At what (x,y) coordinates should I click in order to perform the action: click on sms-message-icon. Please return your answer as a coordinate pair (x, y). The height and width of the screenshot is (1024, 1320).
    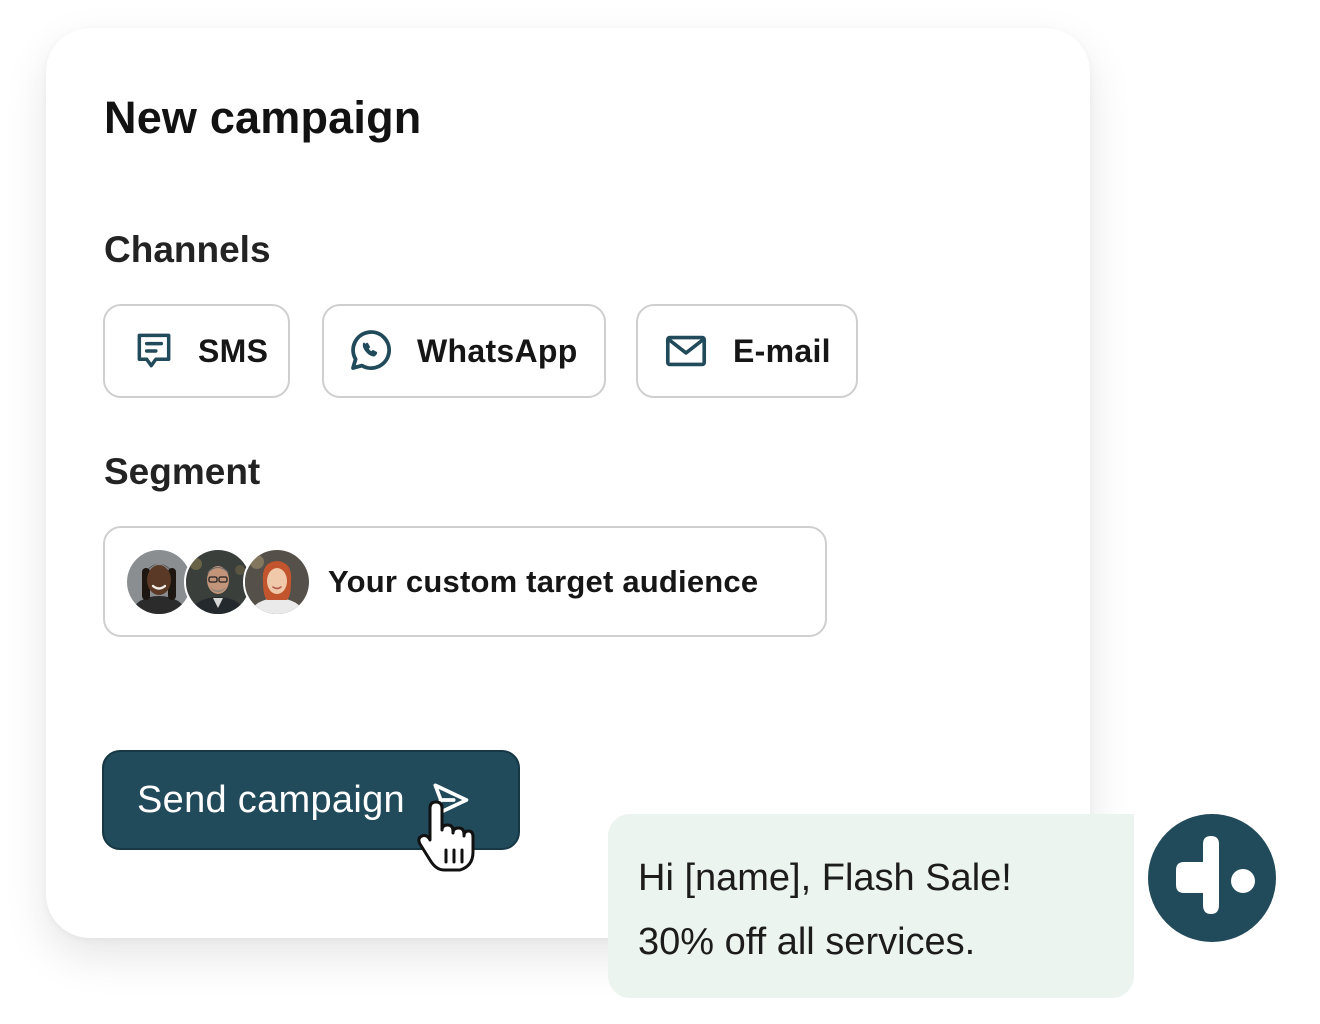
    Looking at the image, I should click on (154, 351).